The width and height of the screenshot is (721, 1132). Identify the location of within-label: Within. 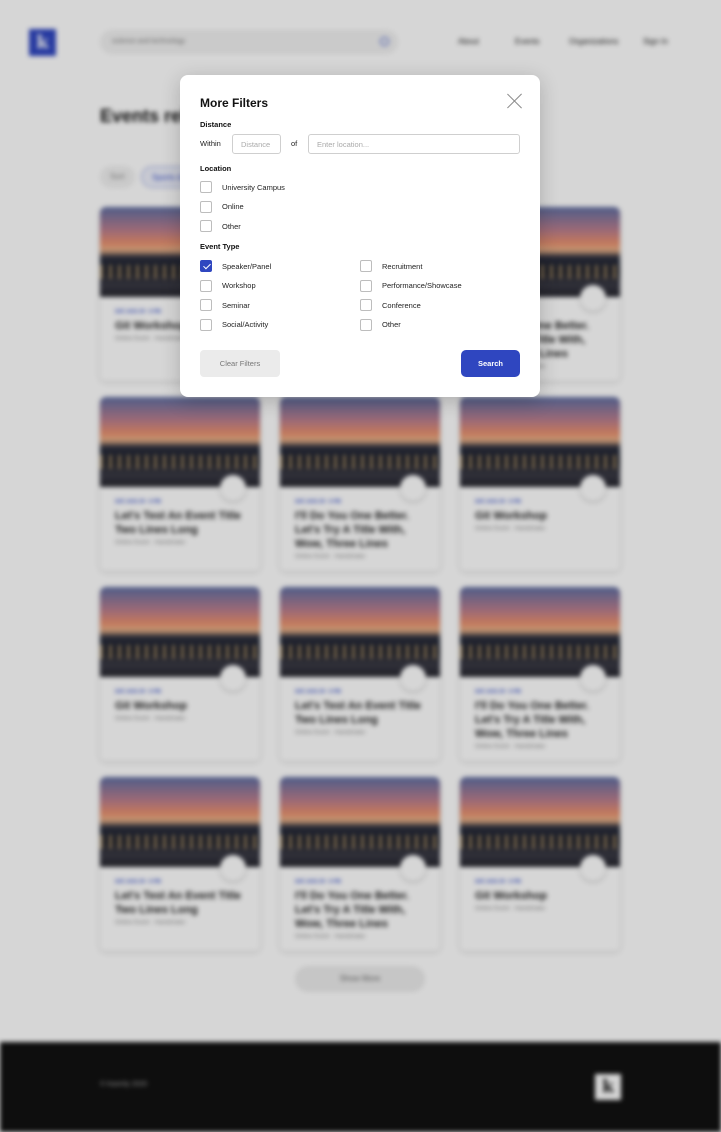
(210, 143).